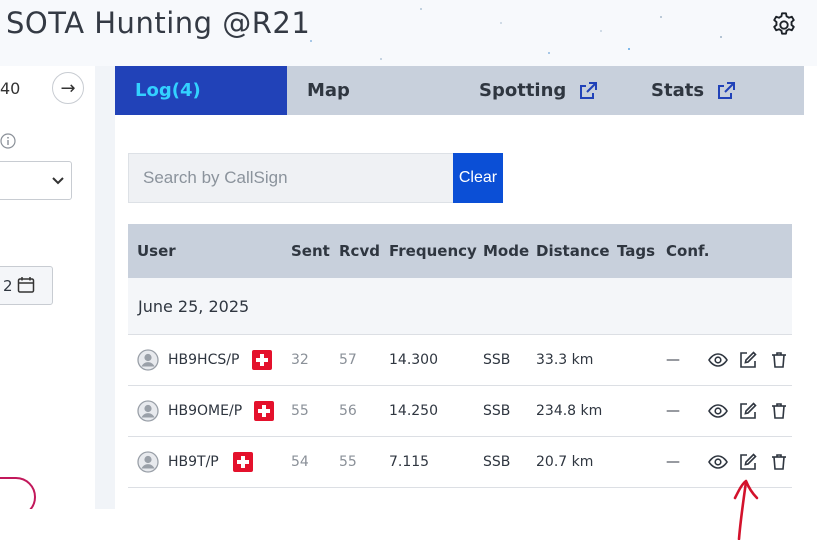 The image size is (817, 541). I want to click on tab-spotting: Spotting, so click(554, 90).